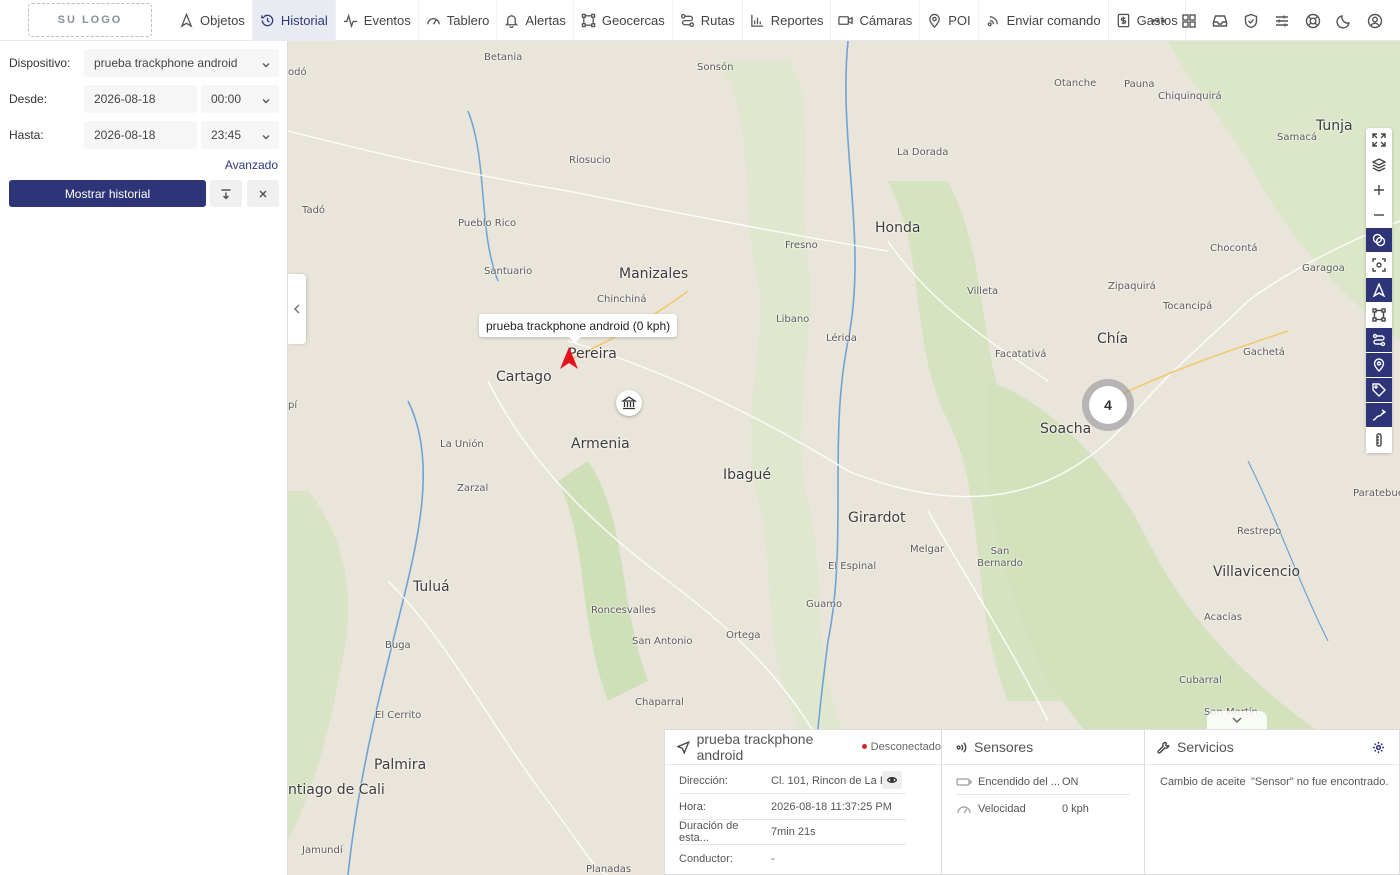  Describe the element at coordinates (473, 488) in the screenshot. I see `map-place-label: Zarzal` at that location.